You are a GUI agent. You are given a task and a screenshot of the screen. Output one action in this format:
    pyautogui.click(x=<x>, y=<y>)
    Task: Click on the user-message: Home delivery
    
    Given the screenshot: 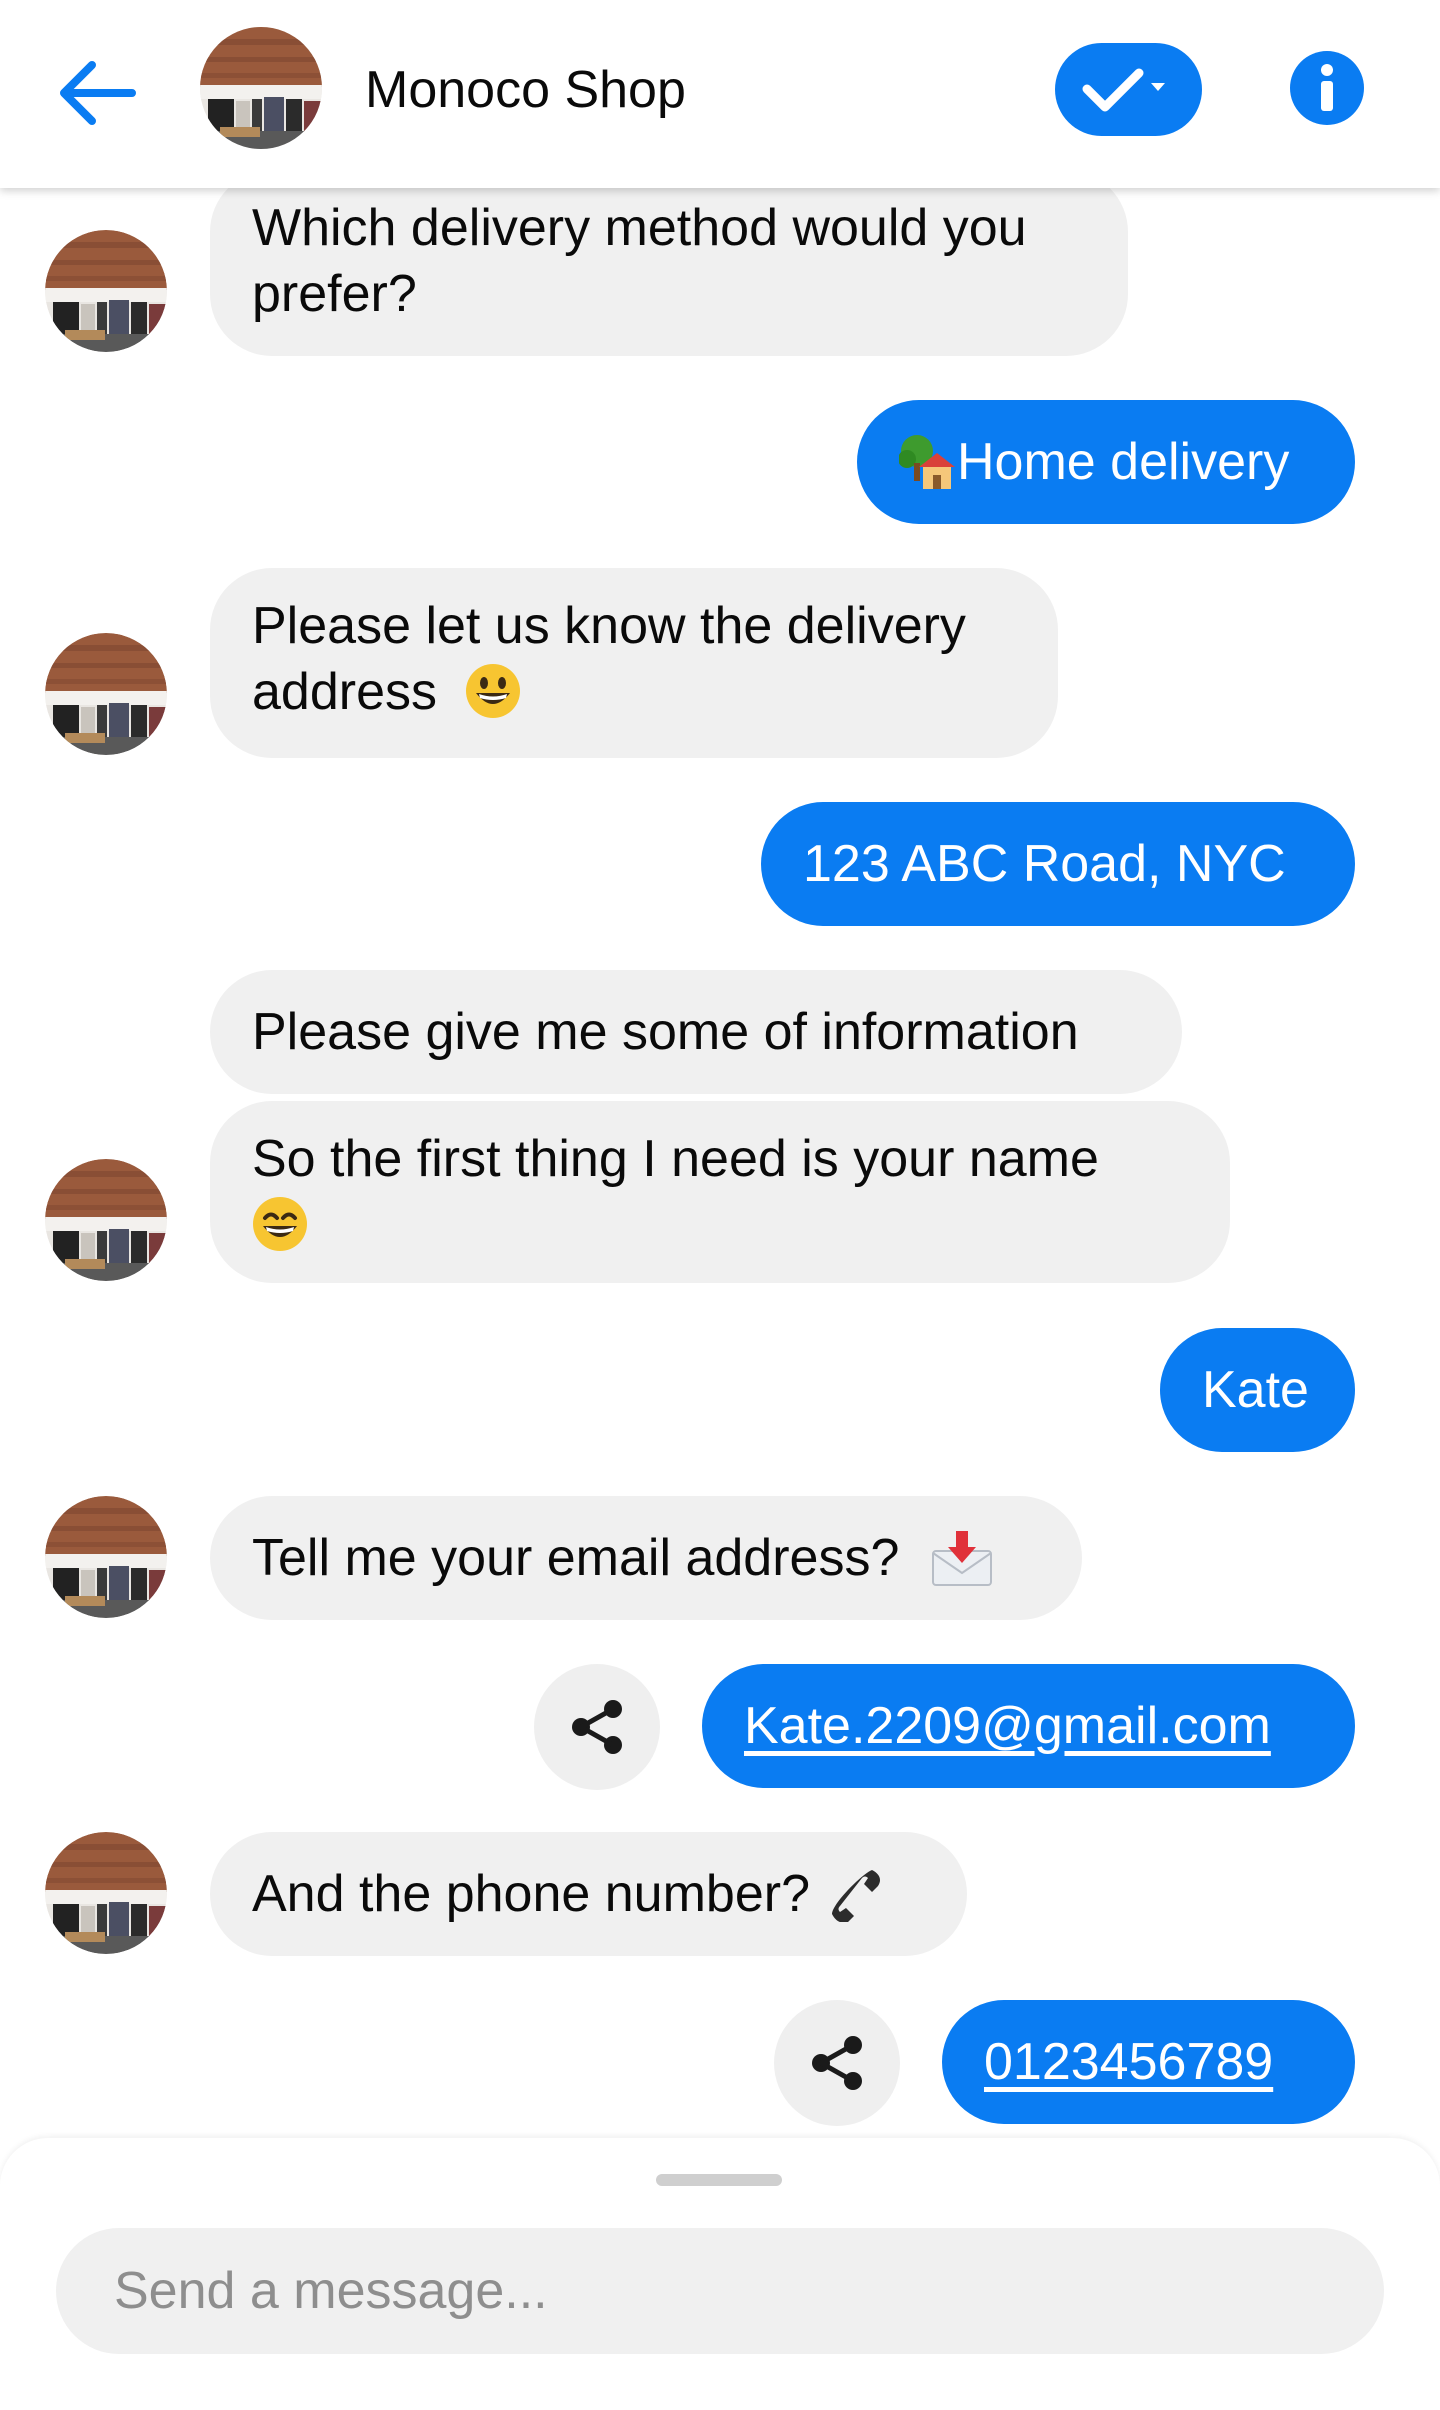 What is the action you would take?
    pyautogui.click(x=1106, y=462)
    